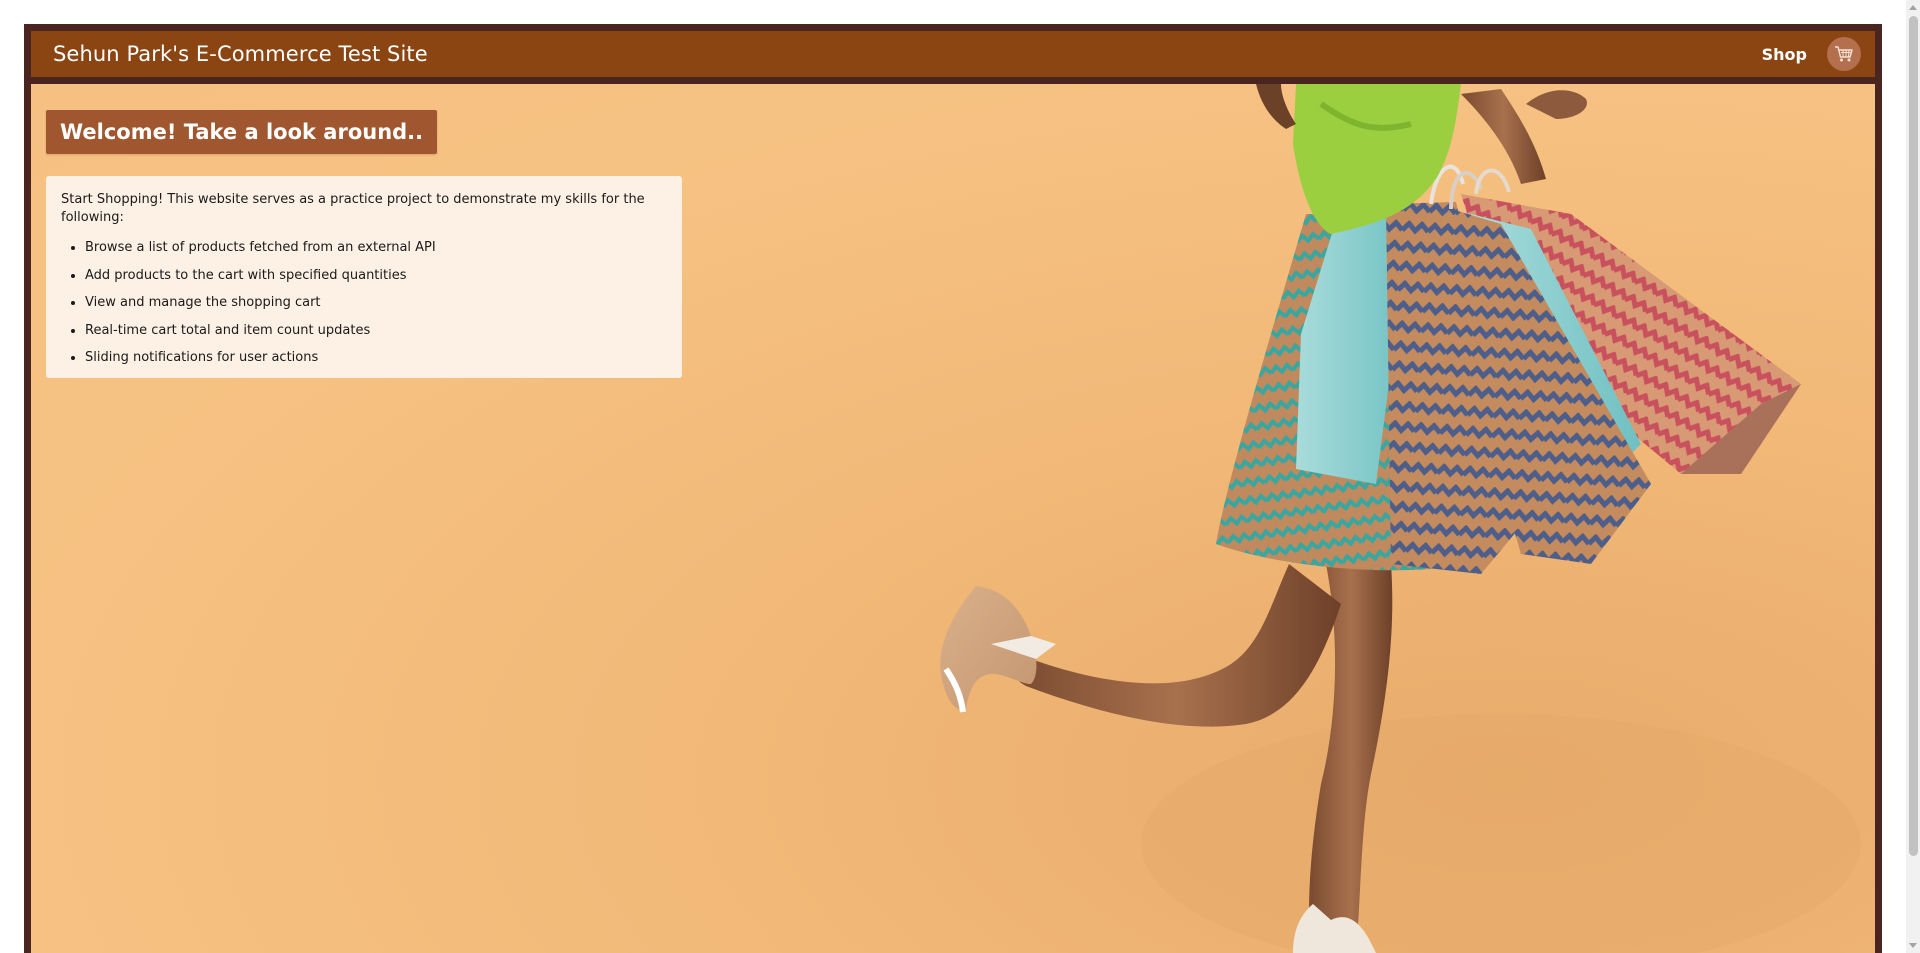 The image size is (1920, 953). I want to click on shopping-cart-icon, so click(1844, 54).